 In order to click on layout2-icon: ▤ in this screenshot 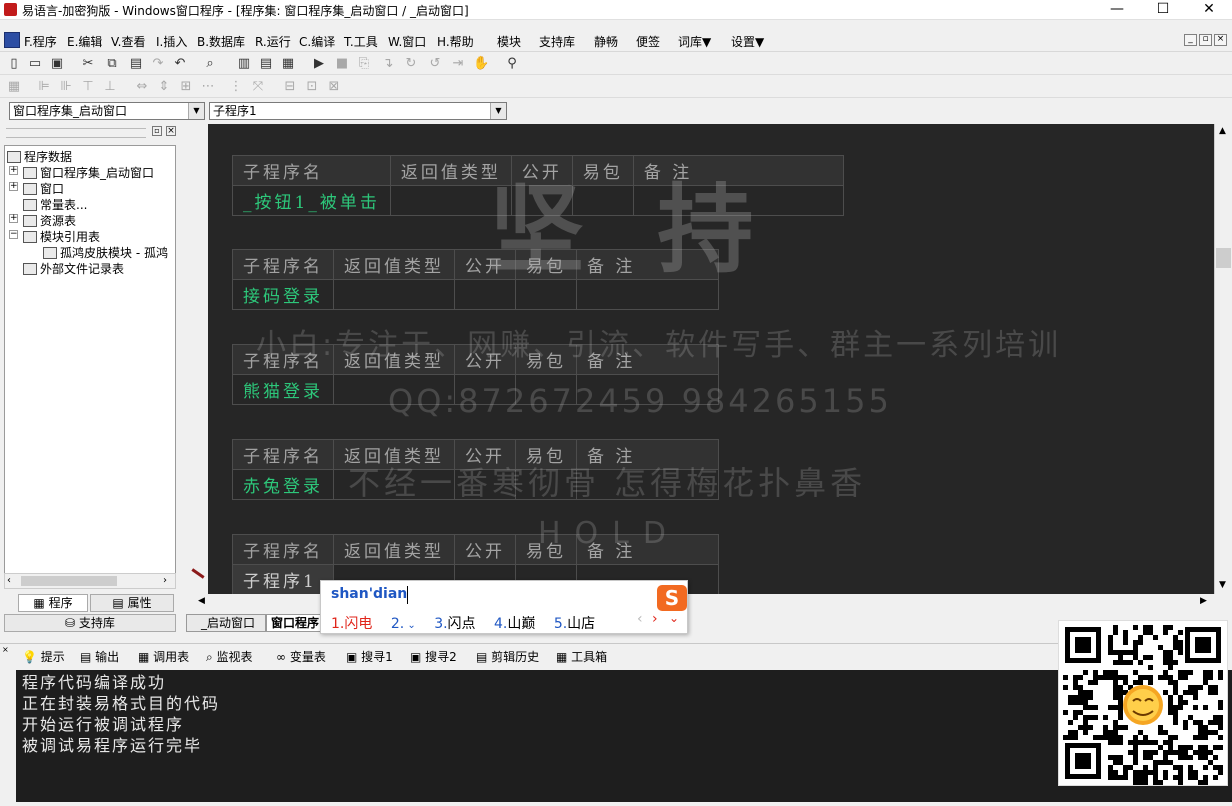, I will do `click(266, 64)`.